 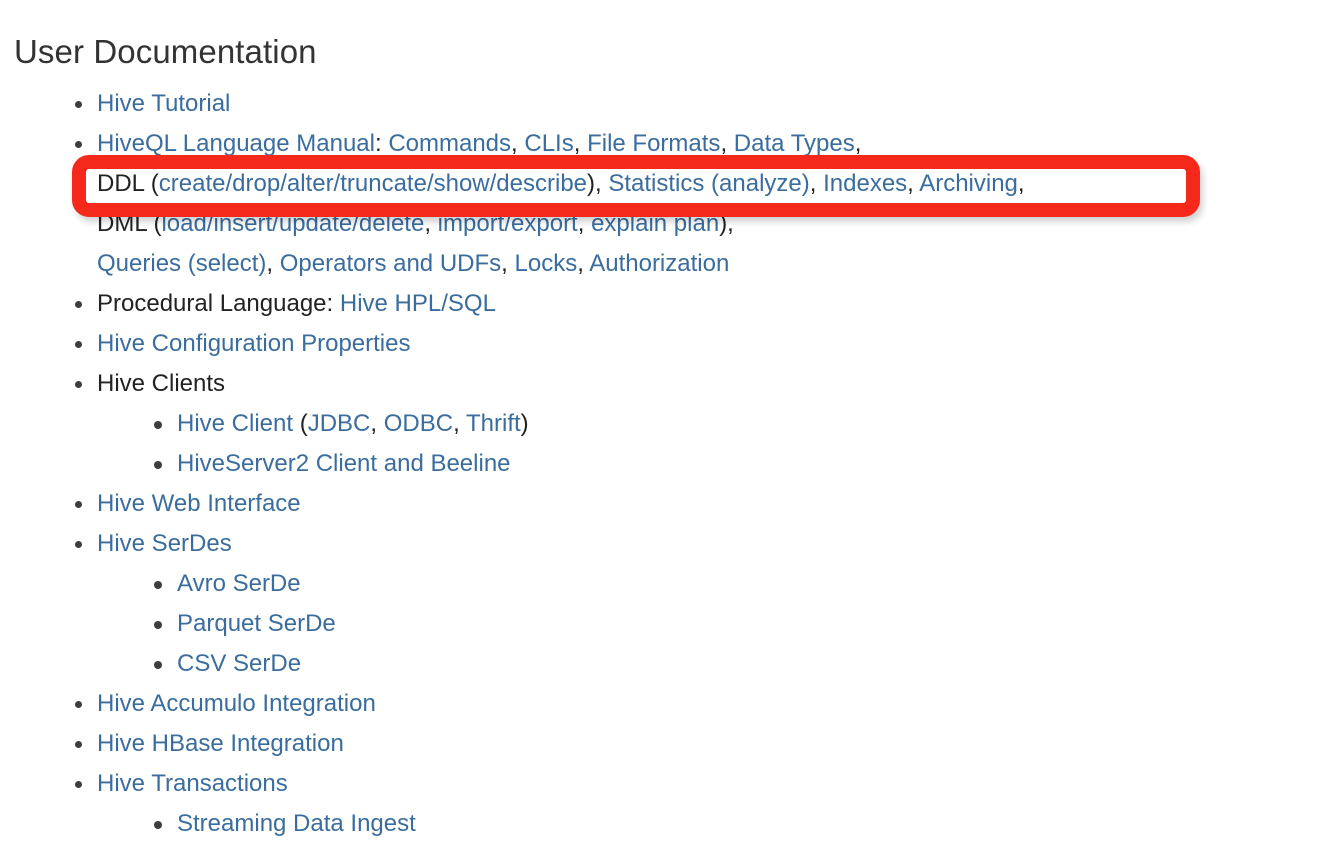 I want to click on link-hive-client-2: JDBC, so click(x=339, y=423).